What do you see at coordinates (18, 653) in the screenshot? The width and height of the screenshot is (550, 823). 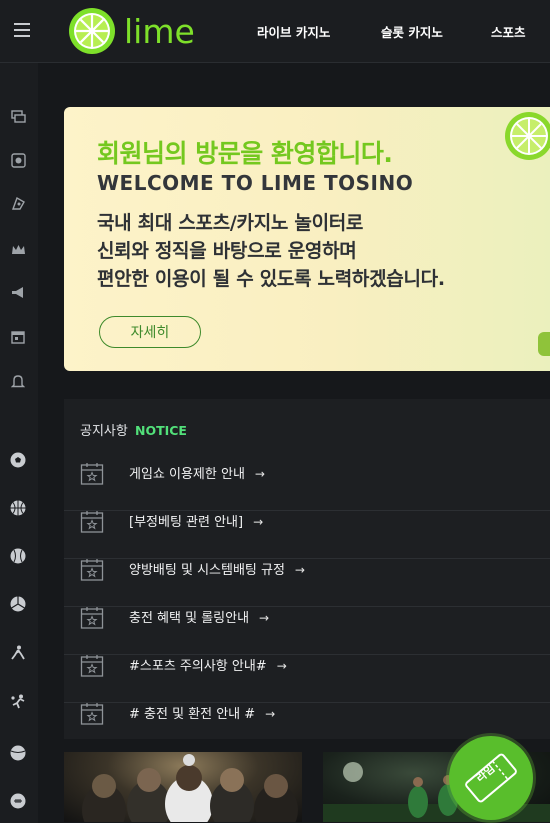 I see `hockey-icon` at bounding box center [18, 653].